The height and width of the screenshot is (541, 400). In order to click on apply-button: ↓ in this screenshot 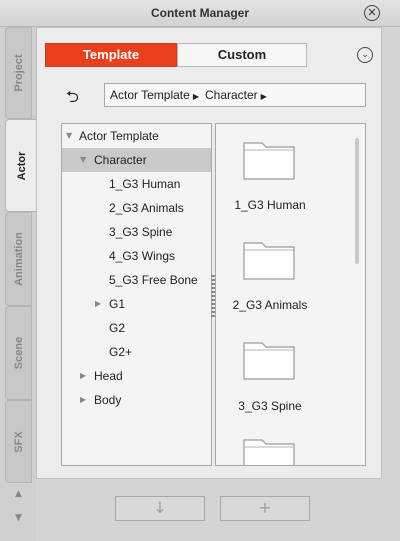, I will do `click(160, 508)`.